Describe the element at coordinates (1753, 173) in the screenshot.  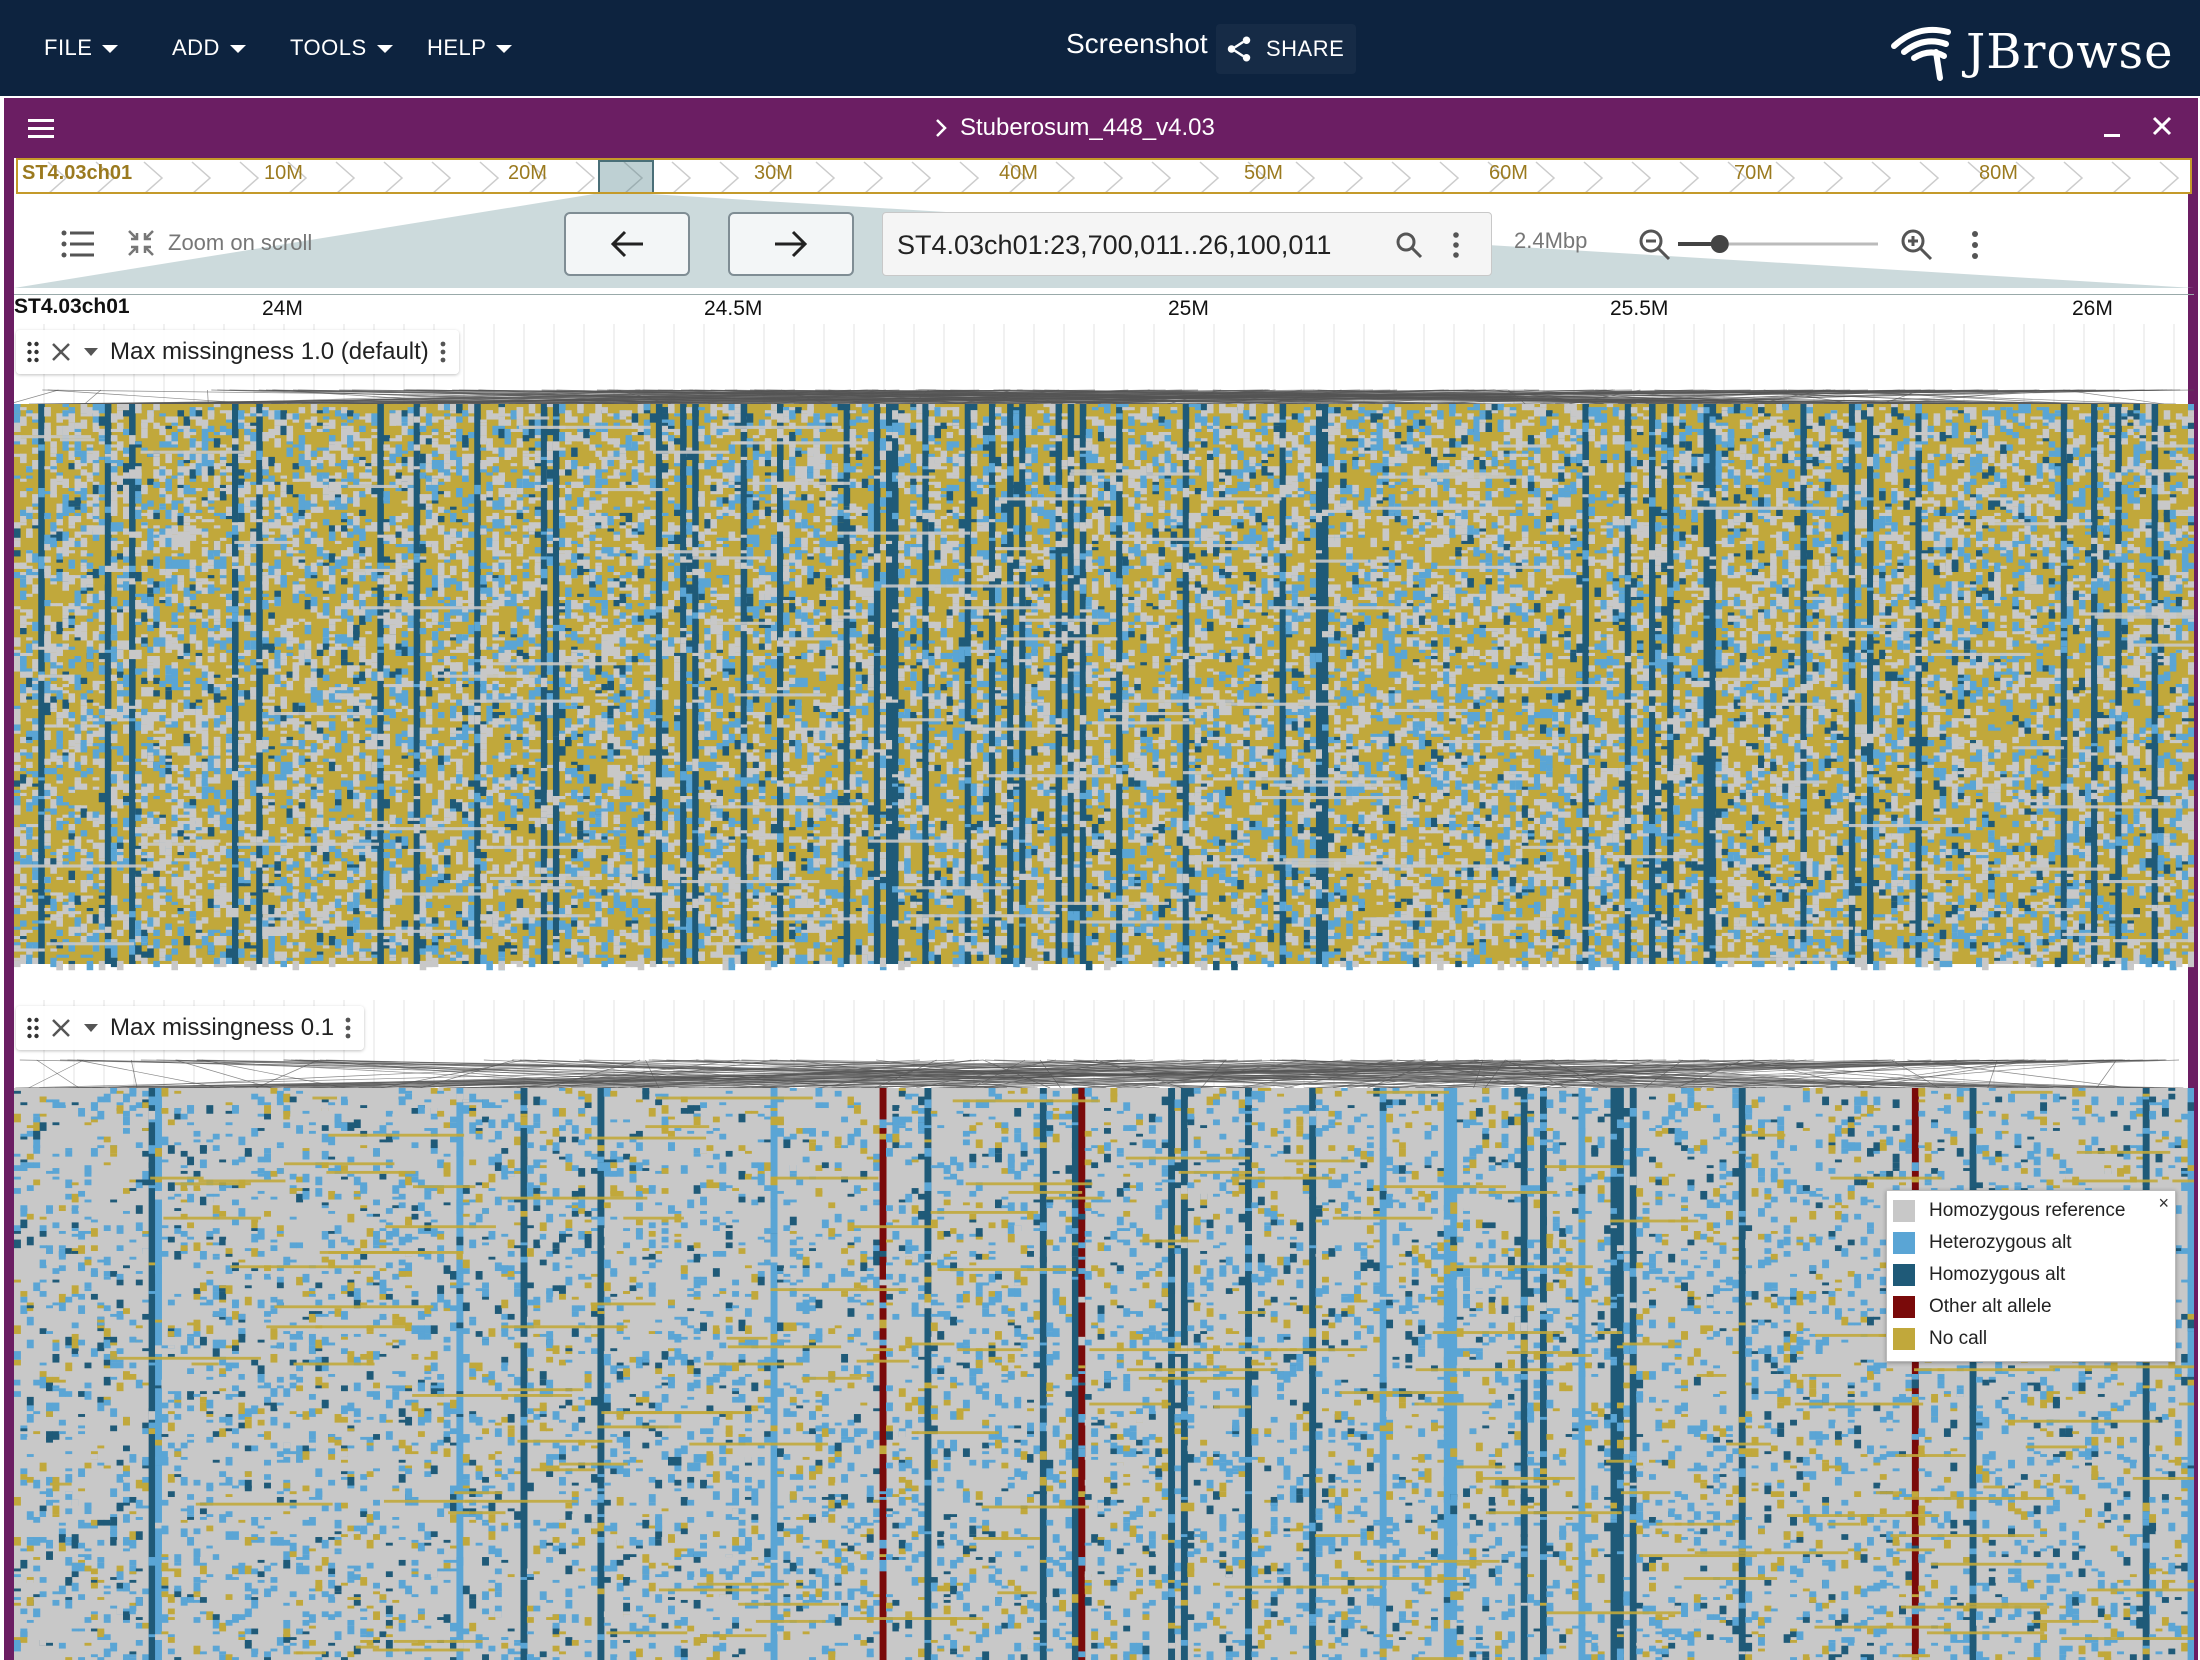
I see `overview-tick-label: 70M` at that location.